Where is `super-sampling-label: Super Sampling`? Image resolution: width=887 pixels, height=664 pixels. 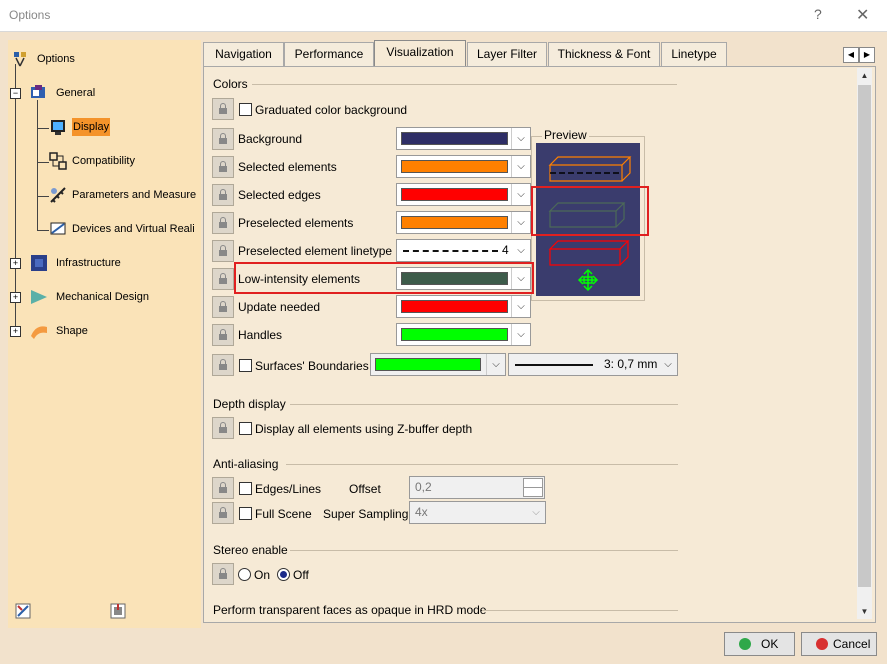
super-sampling-label: Super Sampling is located at coordinates (366, 514).